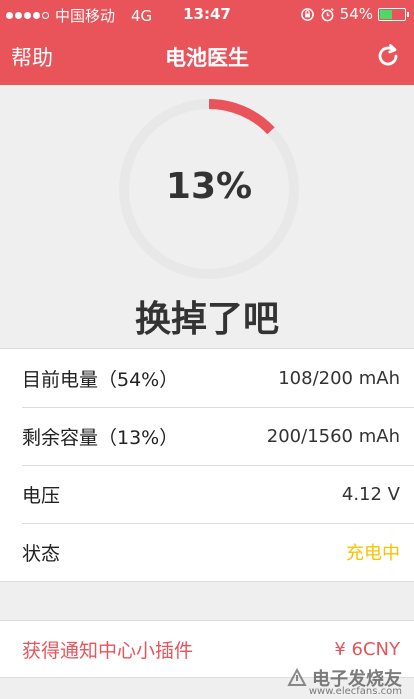 This screenshot has height=699, width=414. What do you see at coordinates (344, 681) in the screenshot?
I see `watermark: 电子发烧友 www.elecfans.com` at bounding box center [344, 681].